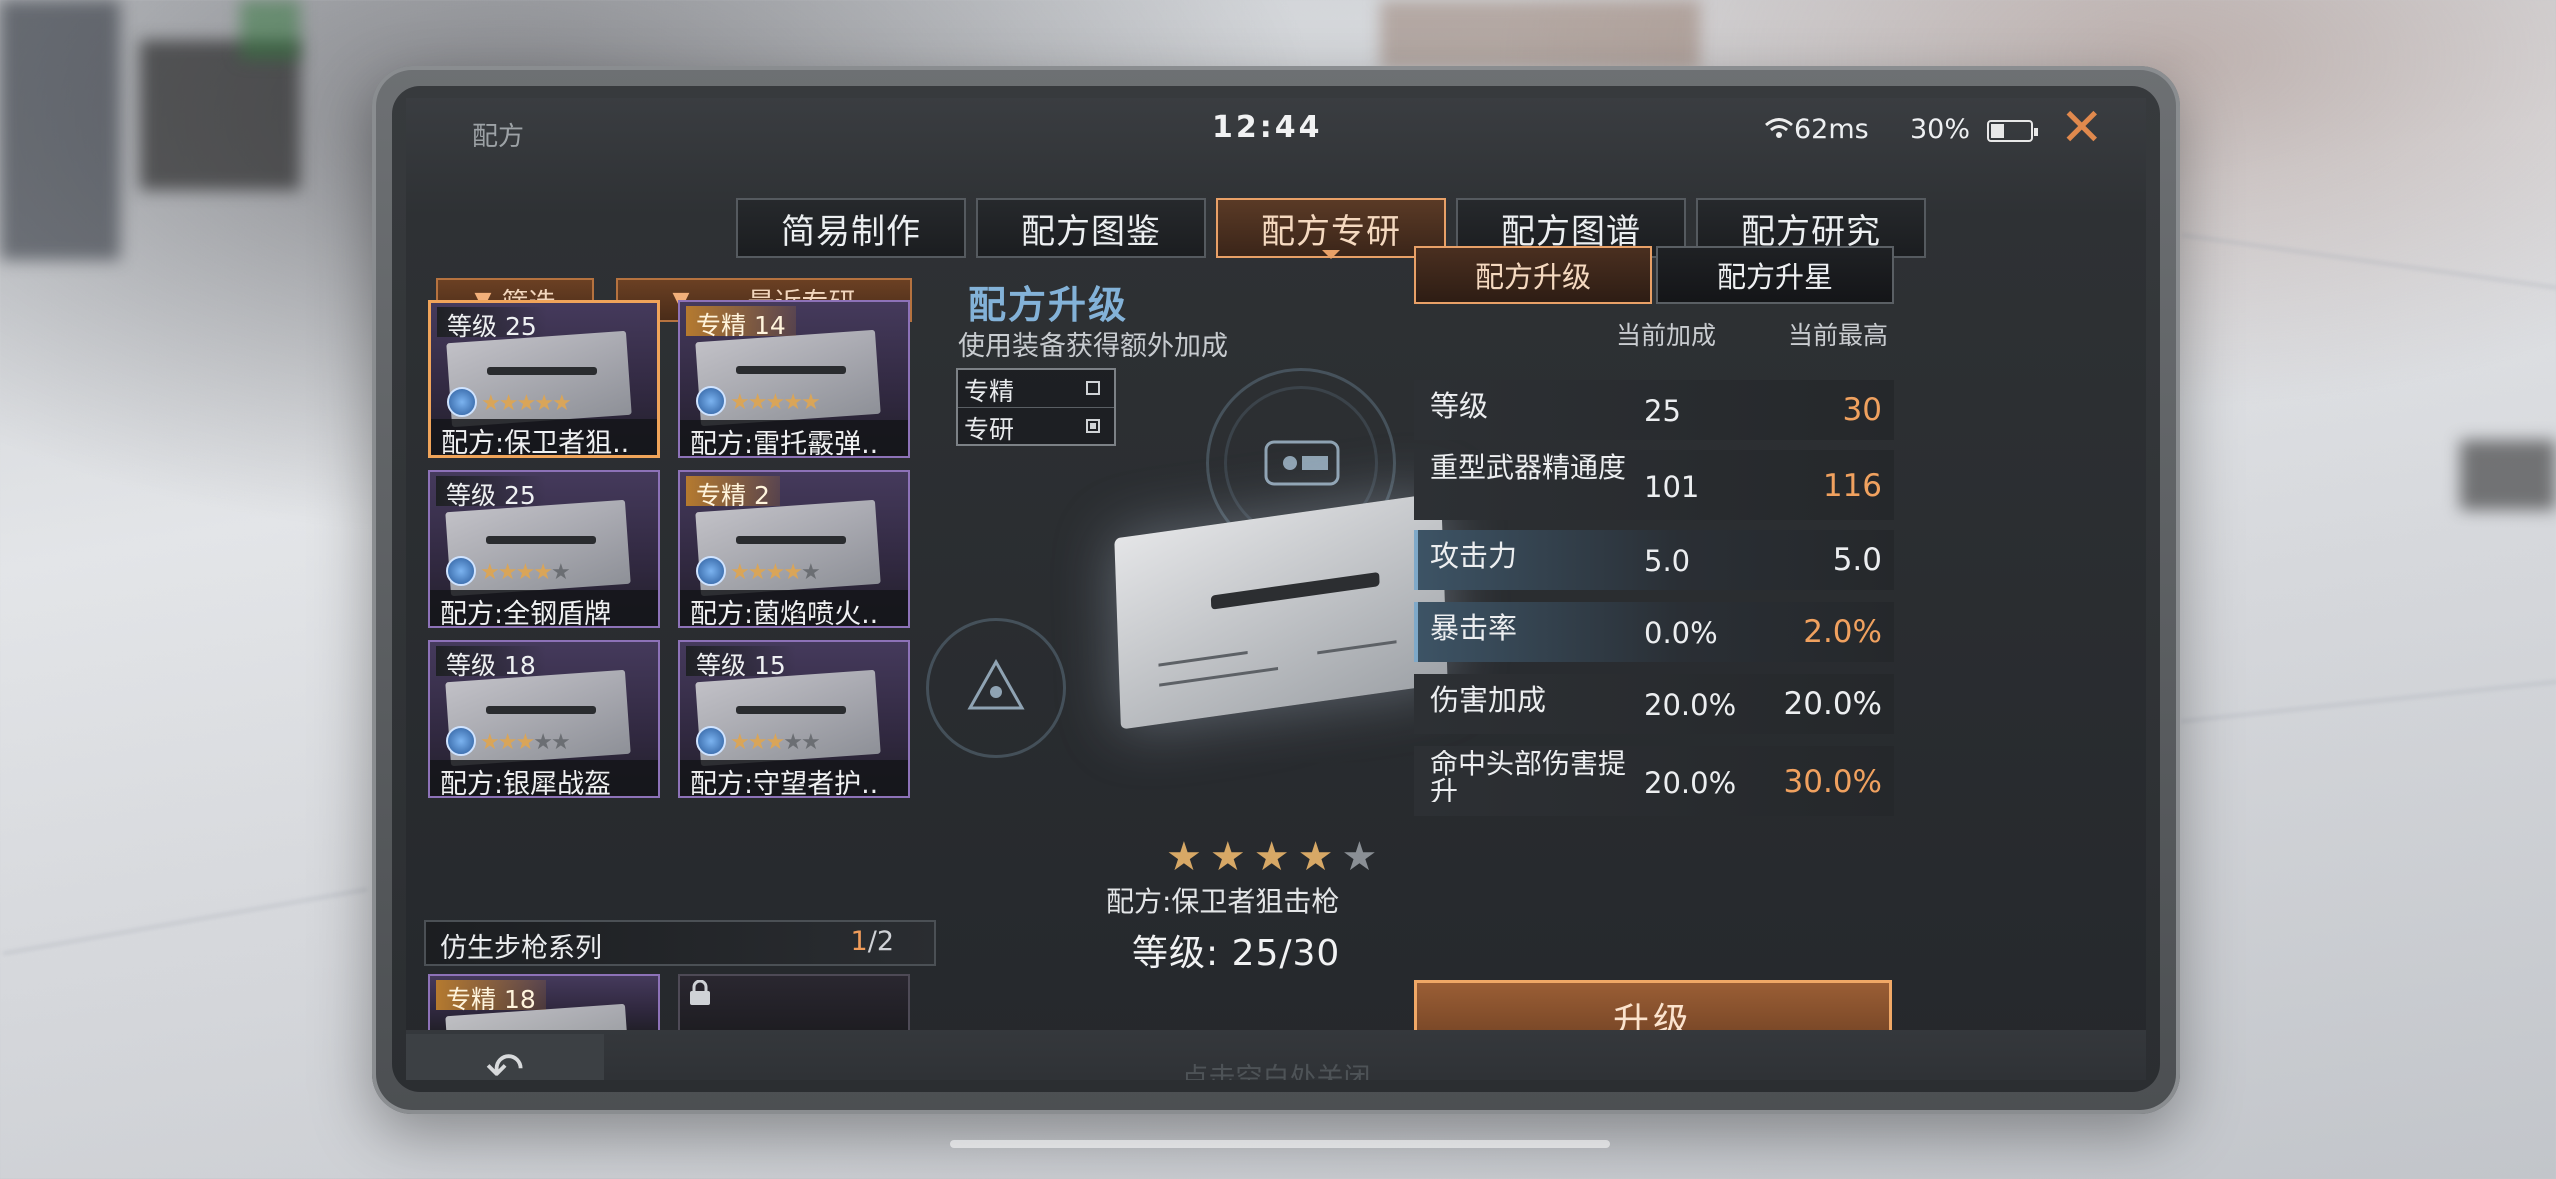 The width and height of the screenshot is (2556, 1179). I want to click on stat-current: 101, so click(1672, 487).